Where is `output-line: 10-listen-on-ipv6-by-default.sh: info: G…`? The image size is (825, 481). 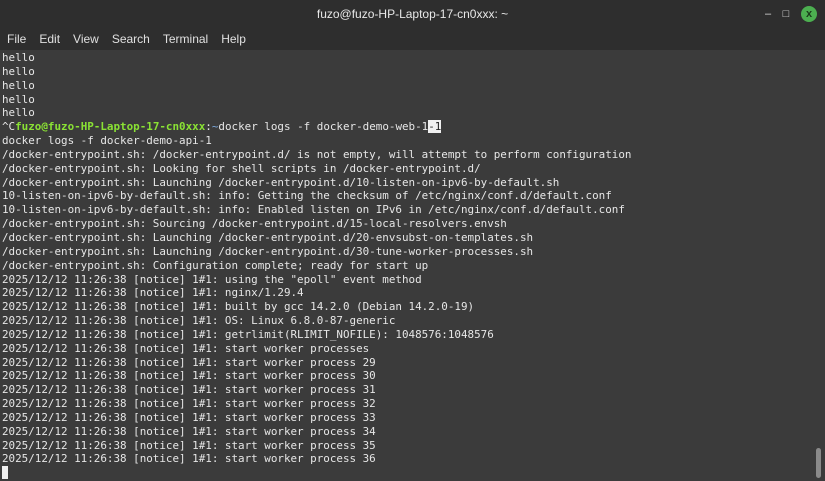
output-line: 10-listen-on-ipv6-by-default.sh: info: G… is located at coordinates (307, 196).